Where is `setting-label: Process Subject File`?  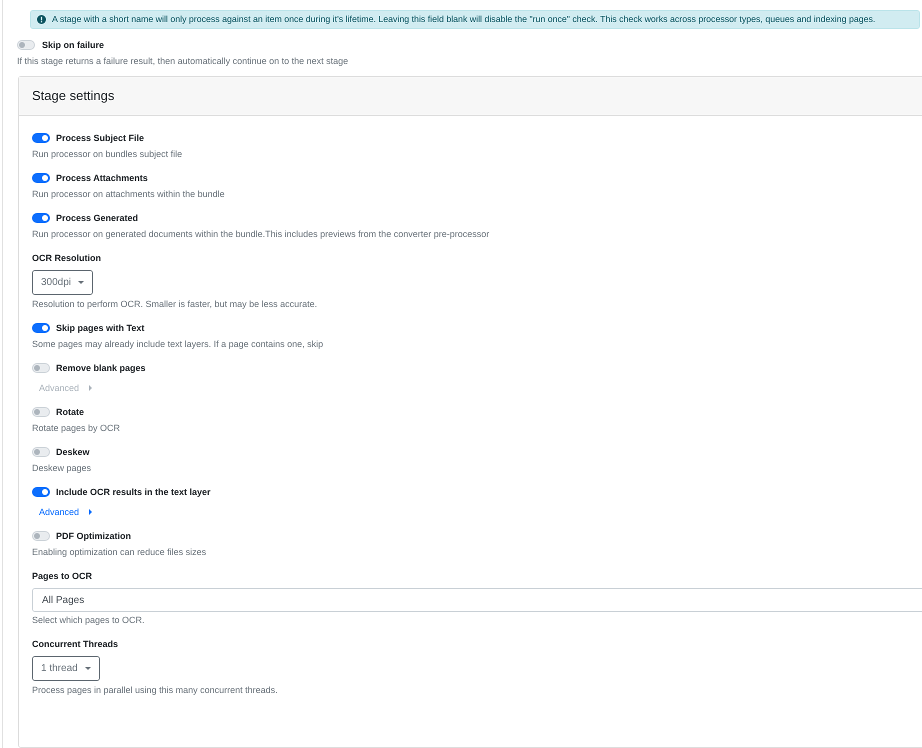
setting-label: Process Subject File is located at coordinates (100, 138).